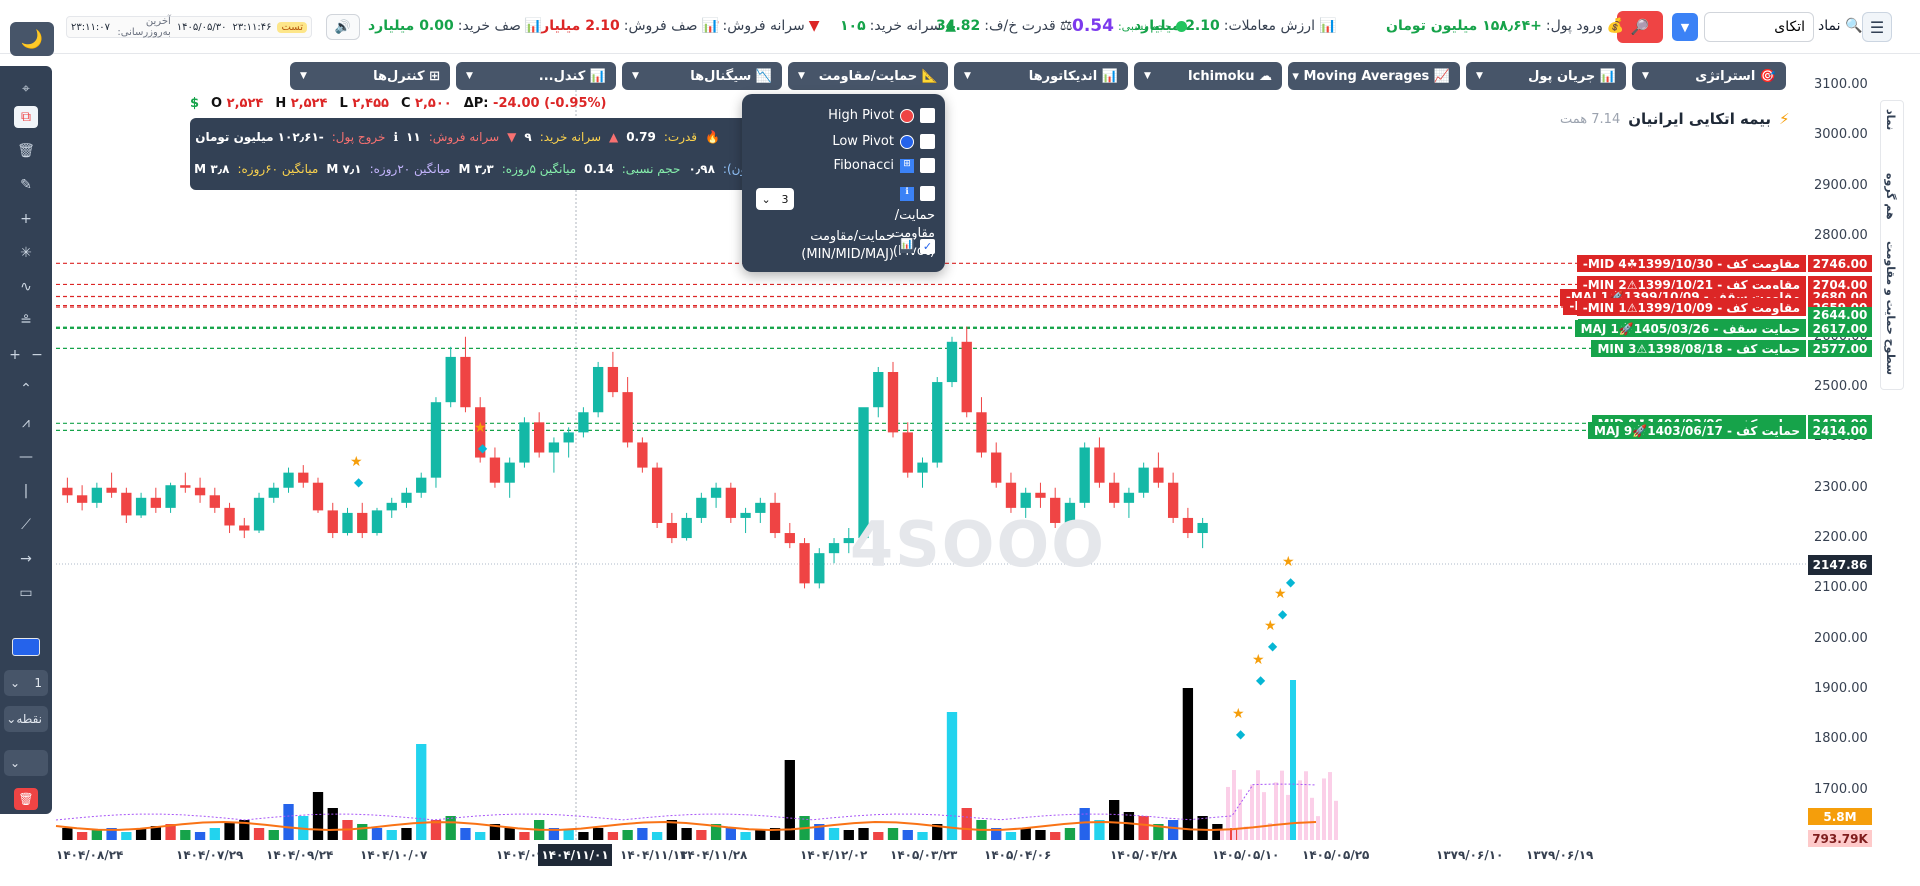 The height and width of the screenshot is (886, 1920). What do you see at coordinates (1890, 308) in the screenshot?
I see `tab-sr-levels: سطوح حمایت و مقاومت` at bounding box center [1890, 308].